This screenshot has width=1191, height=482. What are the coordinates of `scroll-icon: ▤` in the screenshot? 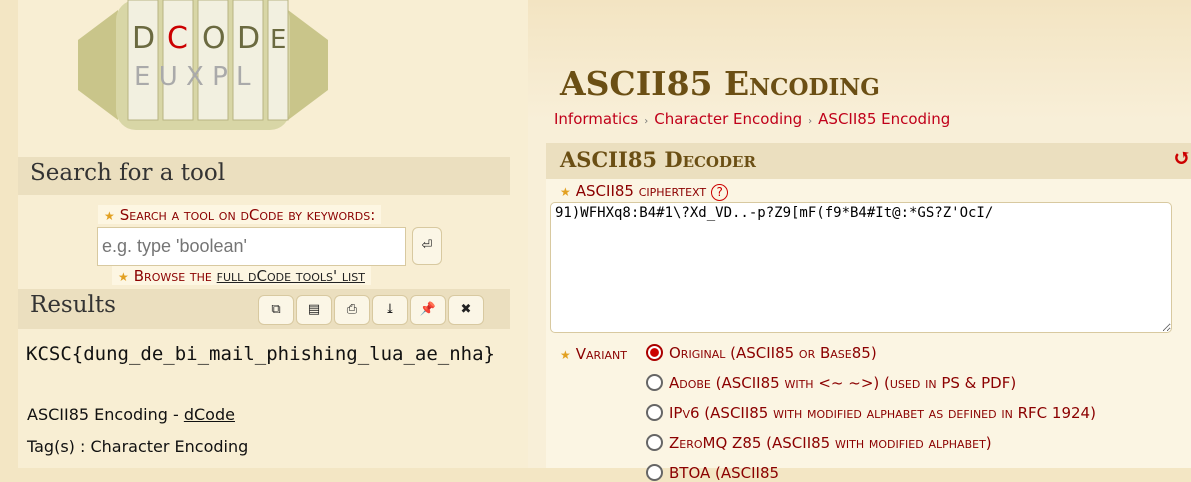 It's located at (314, 309).